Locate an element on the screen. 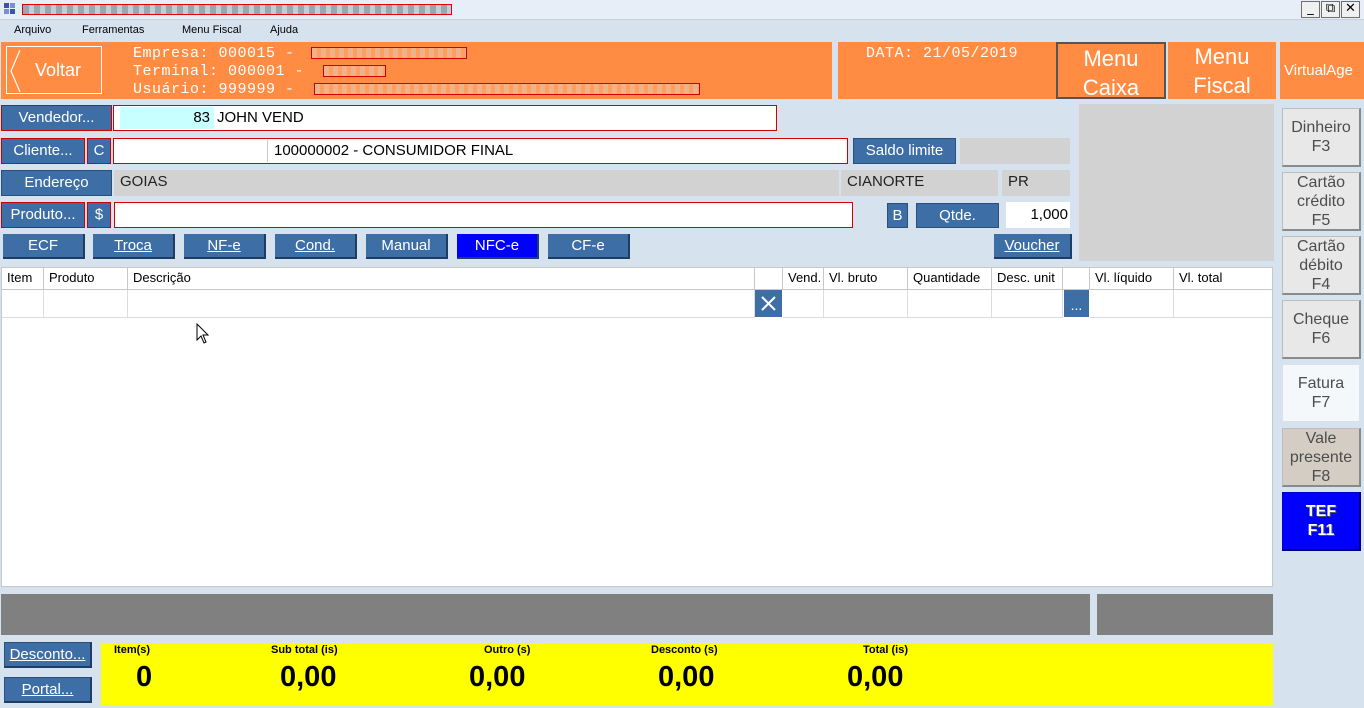 The height and width of the screenshot is (708, 1364). menu-fiscal-button: Menu Fiscal is located at coordinates (1222, 70).